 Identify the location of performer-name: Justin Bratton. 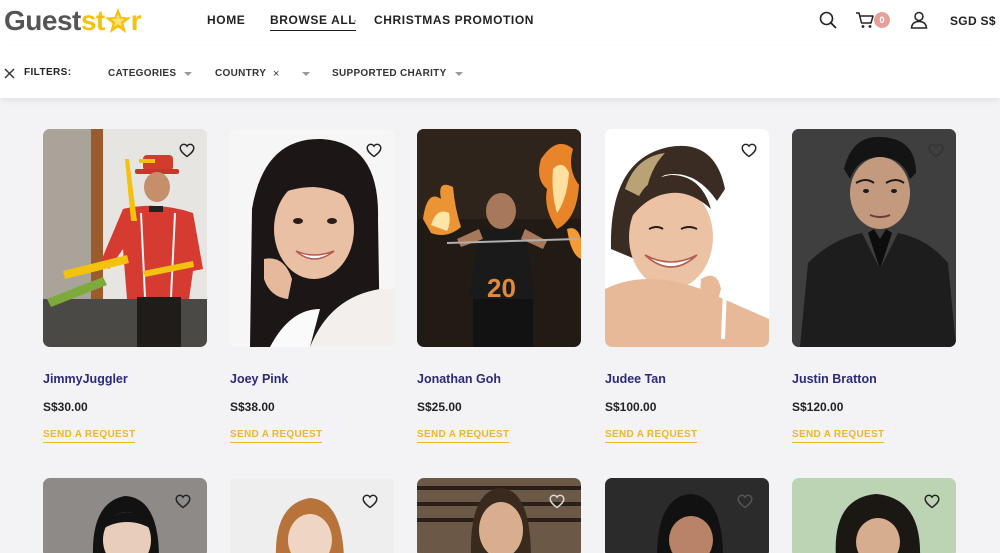
(834, 379).